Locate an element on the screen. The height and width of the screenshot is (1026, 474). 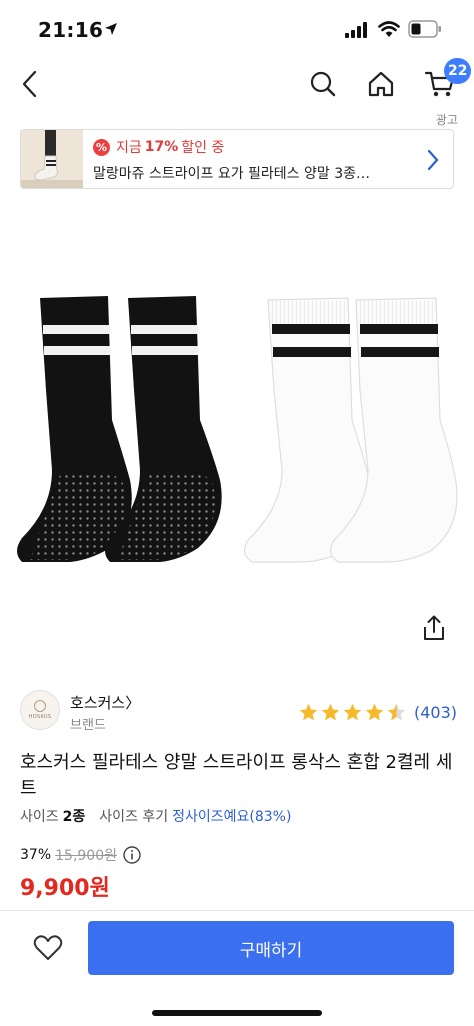
wifi-icon is located at coordinates (389, 29).